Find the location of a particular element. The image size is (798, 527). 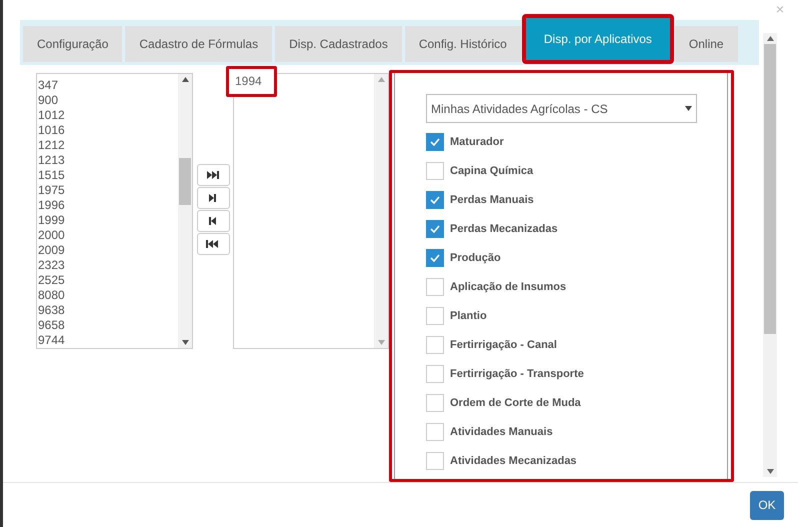

tab: Config. Histórico is located at coordinates (462, 44).